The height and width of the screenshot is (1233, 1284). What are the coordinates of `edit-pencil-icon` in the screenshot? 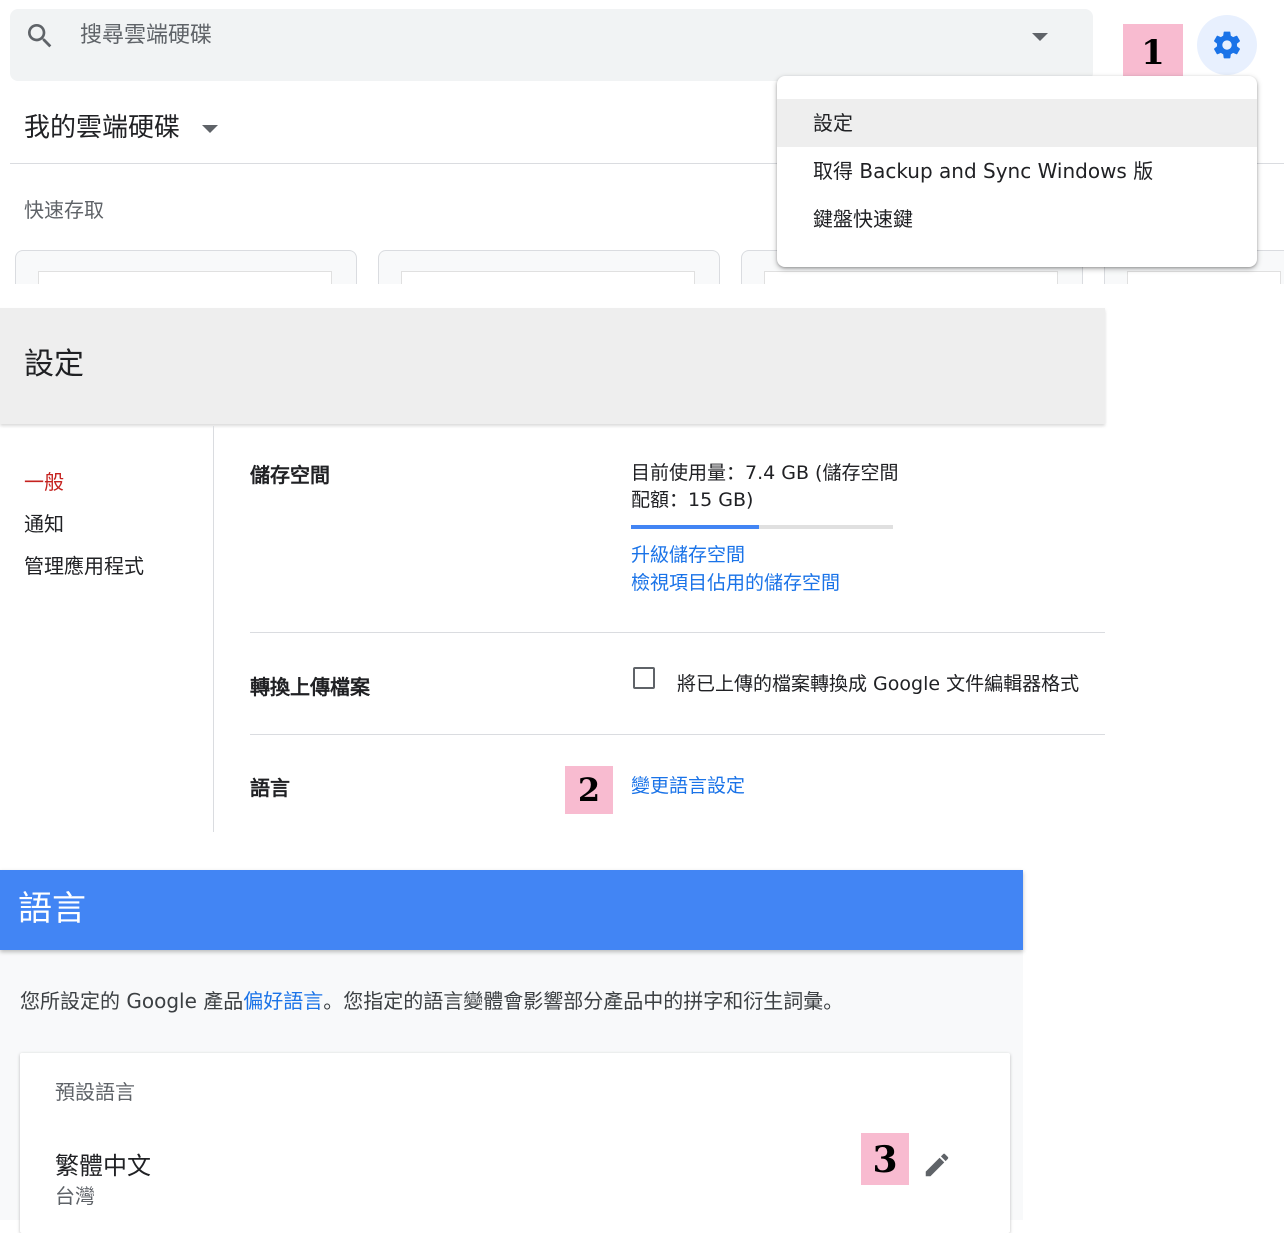 It's located at (937, 1165).